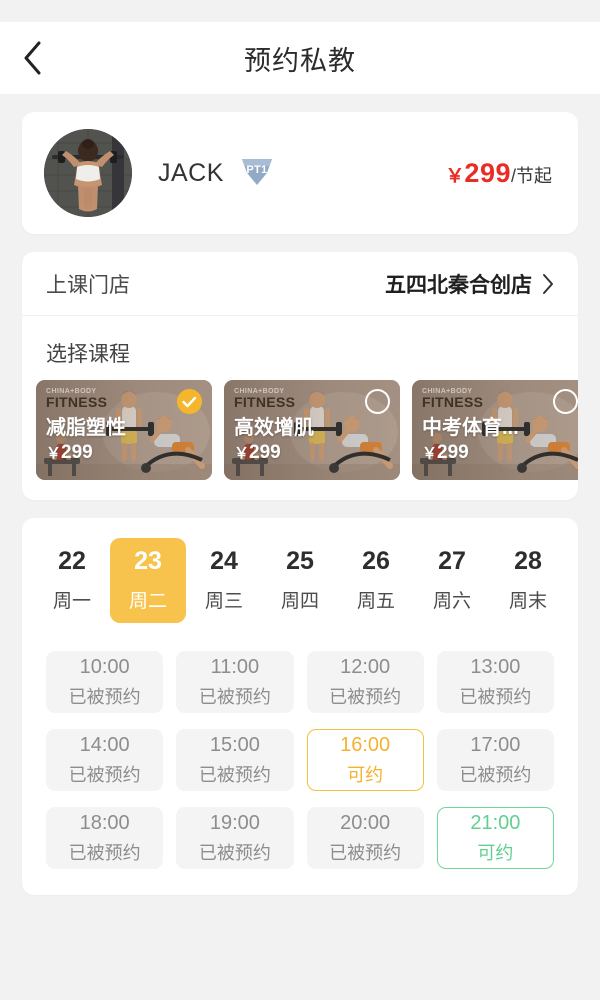 The image size is (600, 1000). What do you see at coordinates (189, 401) in the screenshot?
I see `check-circle-icon` at bounding box center [189, 401].